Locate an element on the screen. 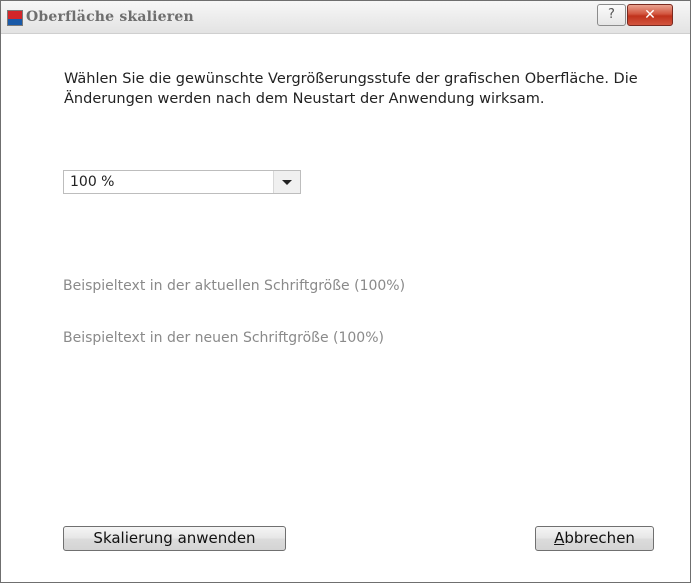  help-button: ? is located at coordinates (611, 15).